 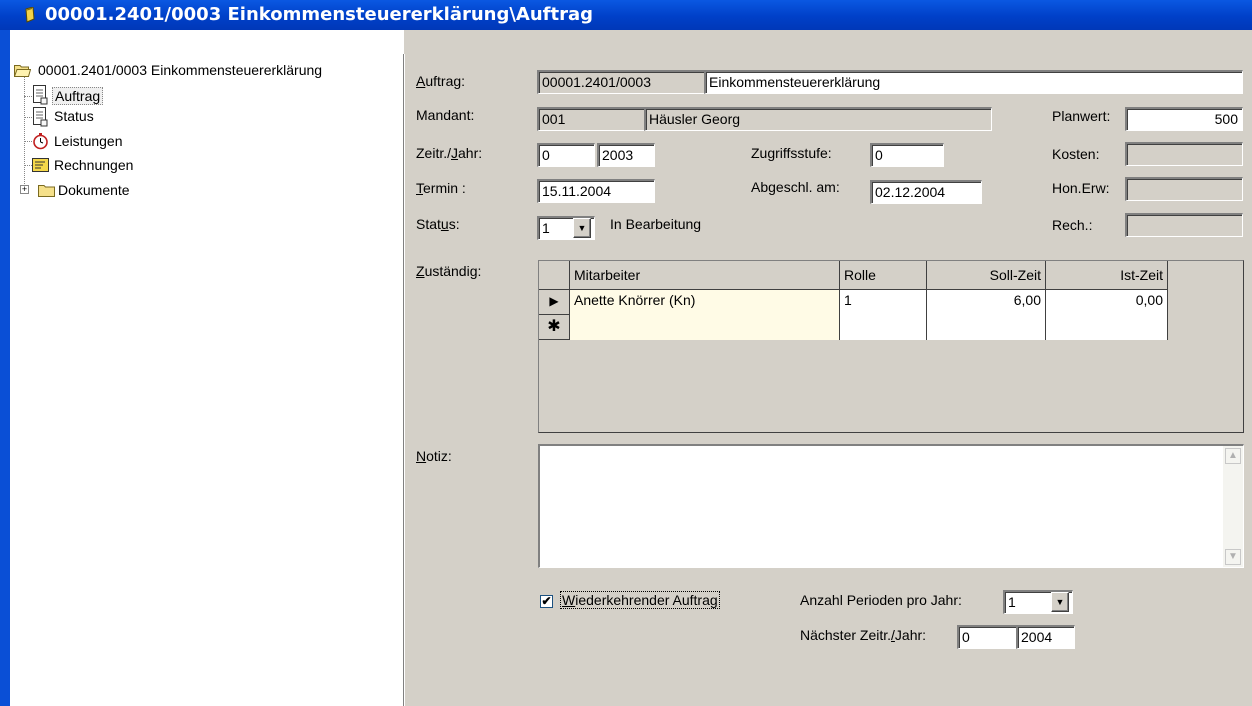 I want to click on tree-item-label: Leistungen, so click(x=88, y=141).